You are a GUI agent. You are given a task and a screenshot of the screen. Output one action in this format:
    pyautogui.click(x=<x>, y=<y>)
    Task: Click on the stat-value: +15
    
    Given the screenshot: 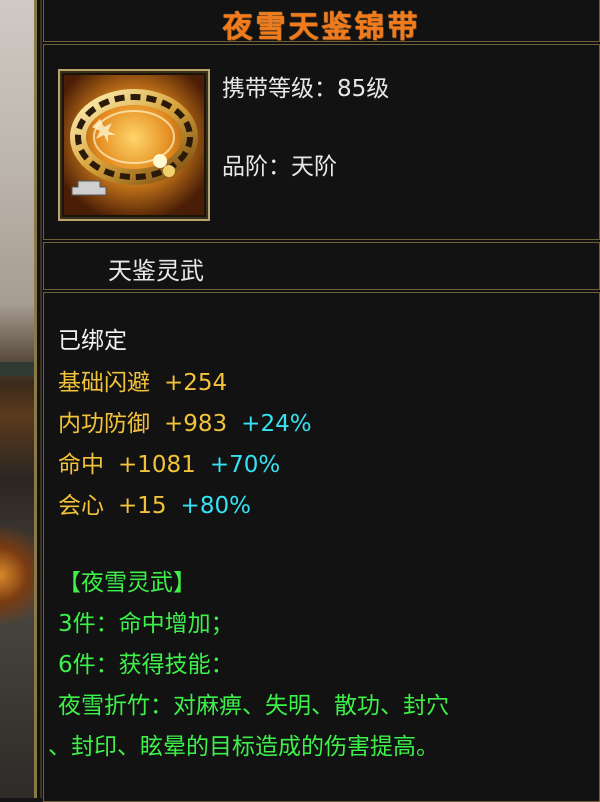 What is the action you would take?
    pyautogui.click(x=142, y=506)
    